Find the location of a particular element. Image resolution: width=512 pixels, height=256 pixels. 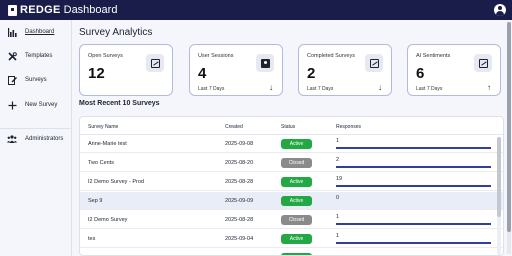

person-badge-icon is located at coordinates (265, 63).